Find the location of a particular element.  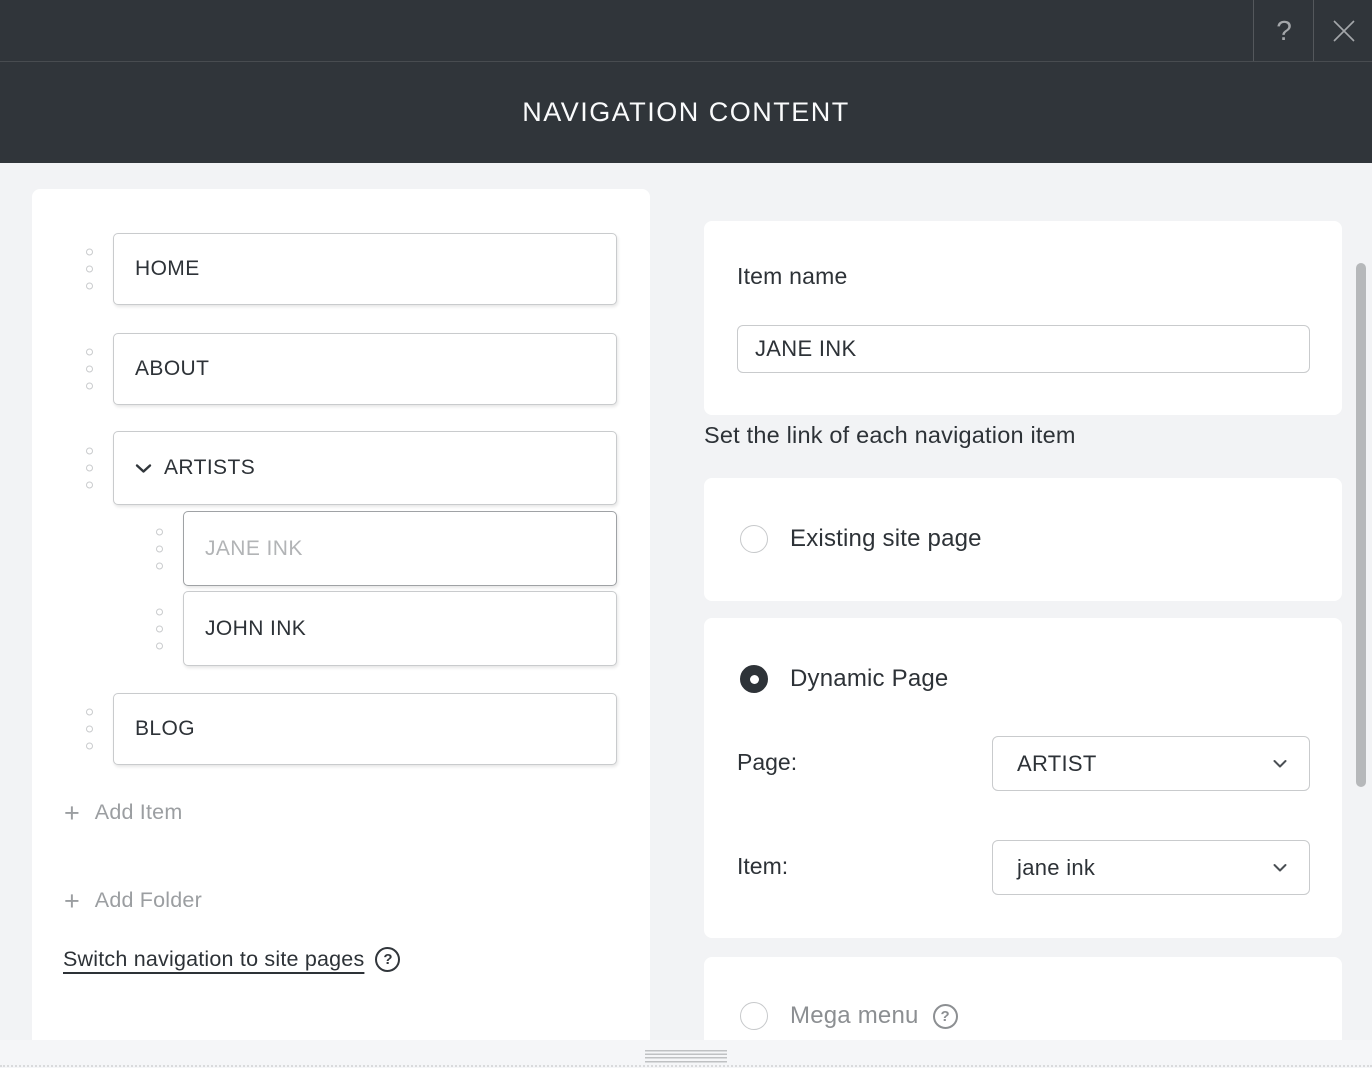

link-caption: Set the link of each navigation item is located at coordinates (890, 435).